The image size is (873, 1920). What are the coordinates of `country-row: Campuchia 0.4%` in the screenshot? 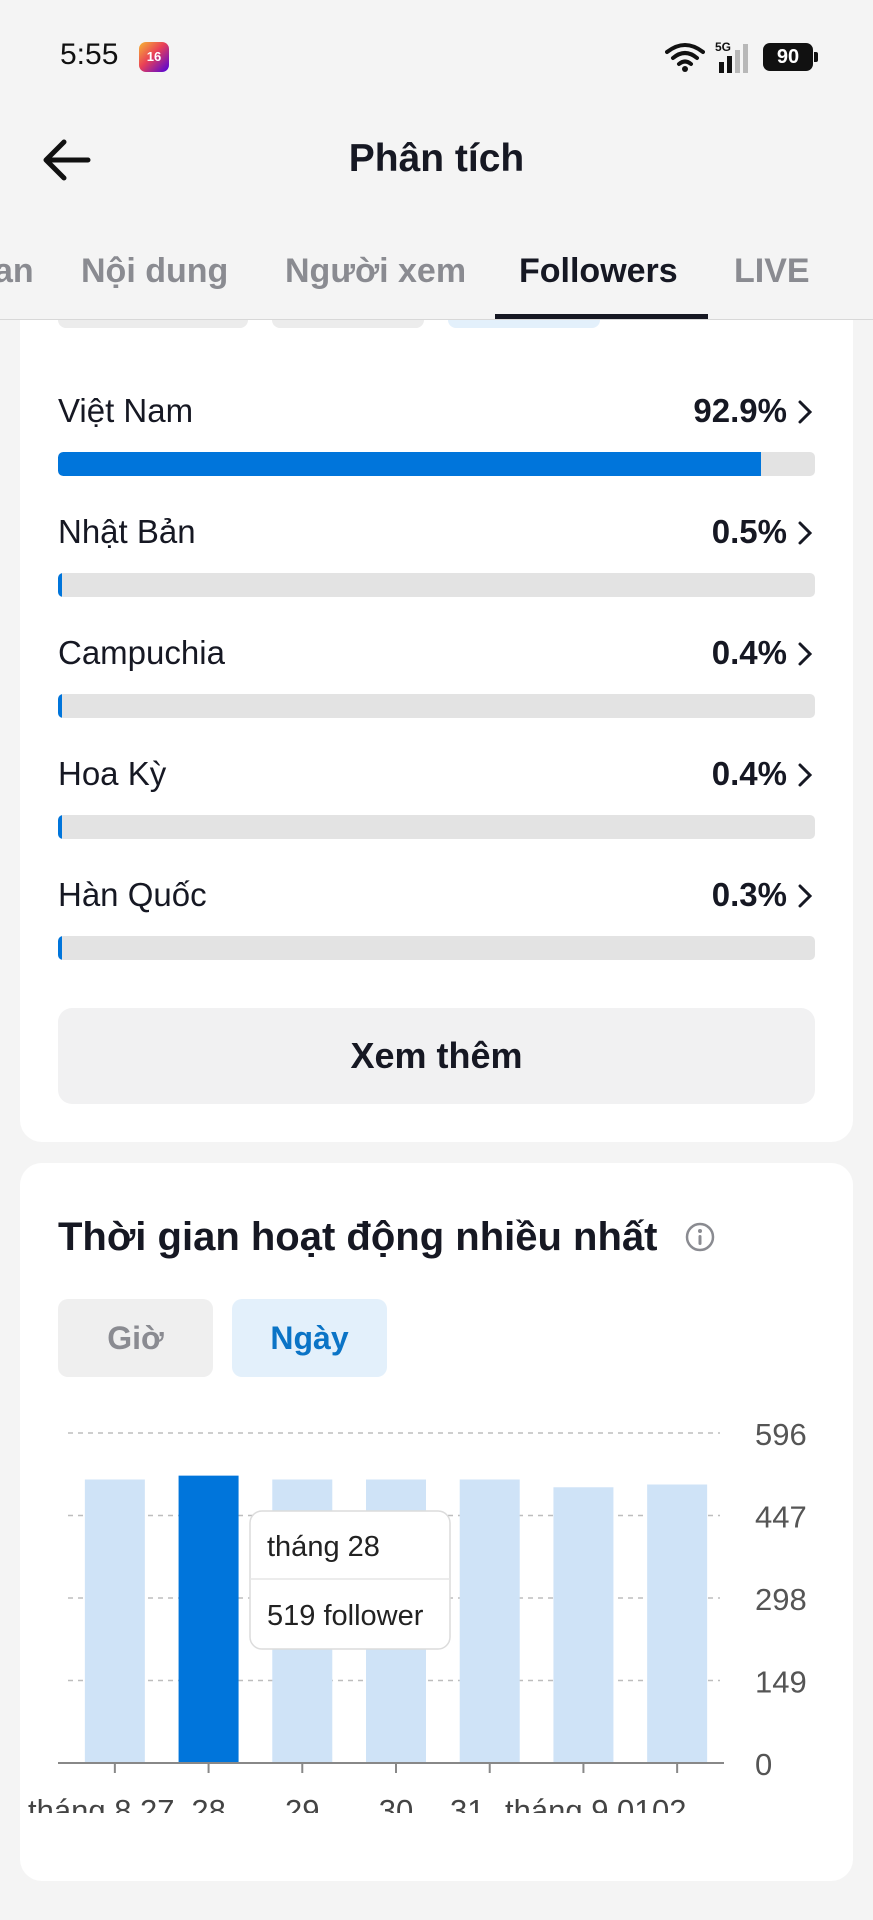 It's located at (436, 684).